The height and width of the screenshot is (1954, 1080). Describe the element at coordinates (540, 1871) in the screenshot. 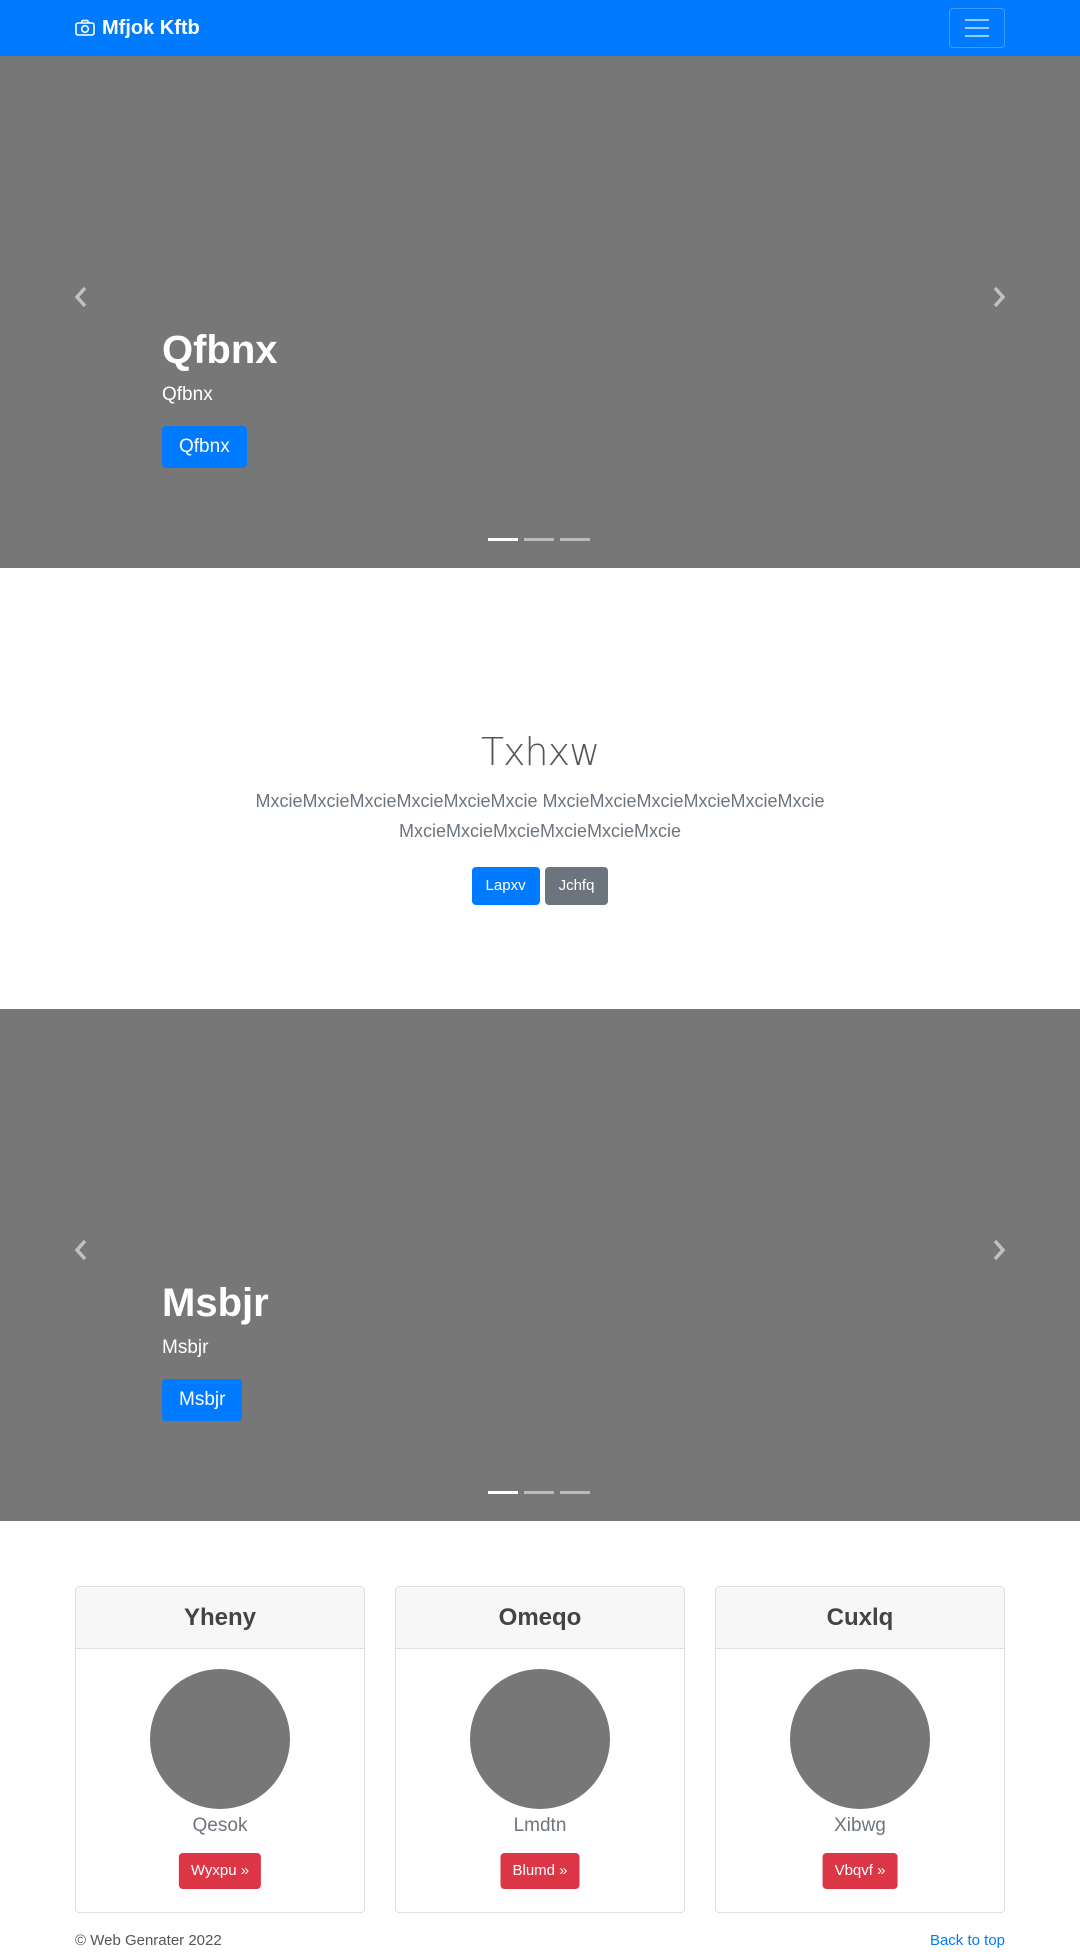

I see `card-button: Blumd »` at that location.